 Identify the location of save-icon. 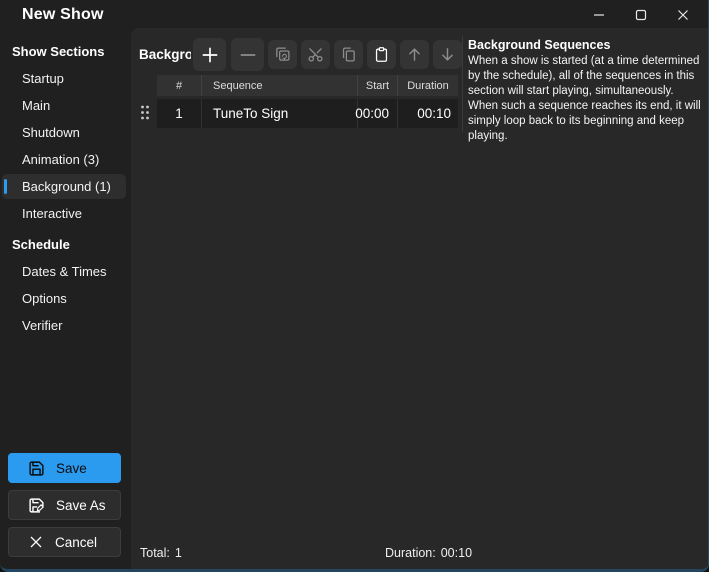
(36, 468).